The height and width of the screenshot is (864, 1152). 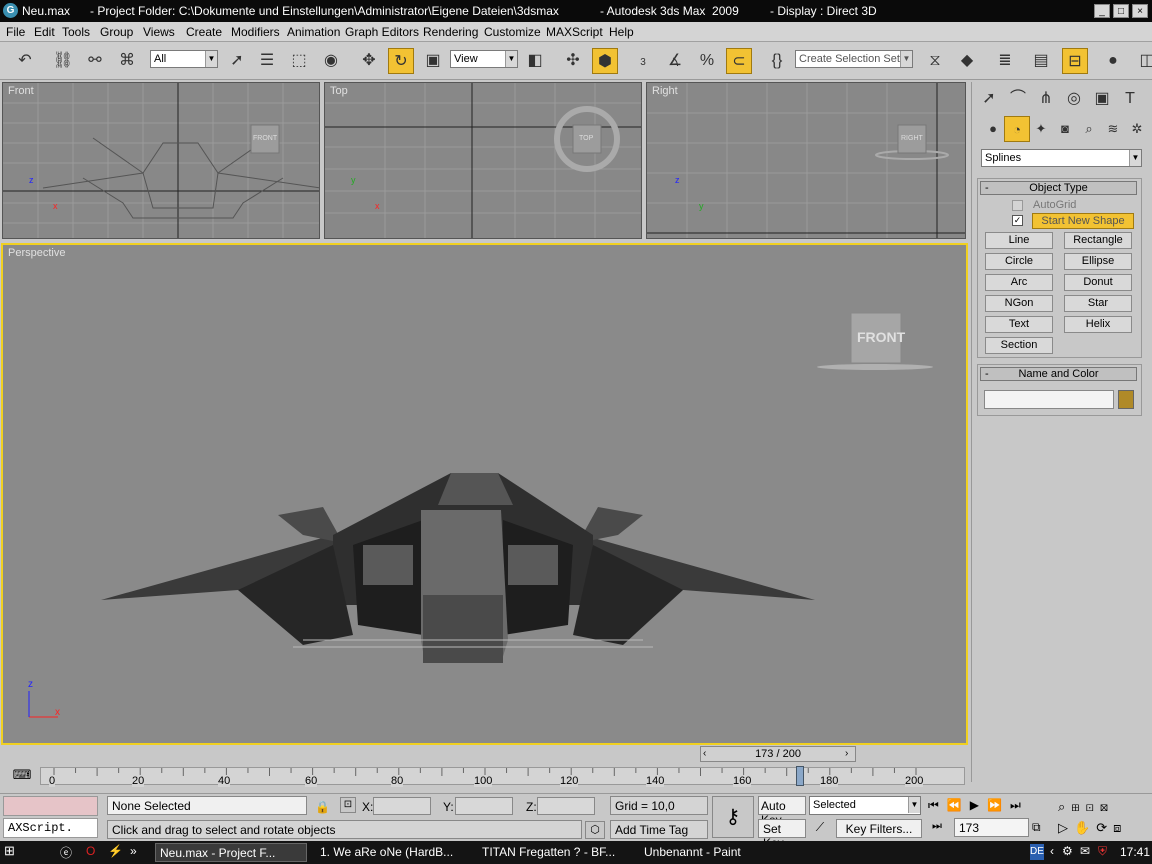 I want to click on line-button: Line, so click(x=1019, y=240).